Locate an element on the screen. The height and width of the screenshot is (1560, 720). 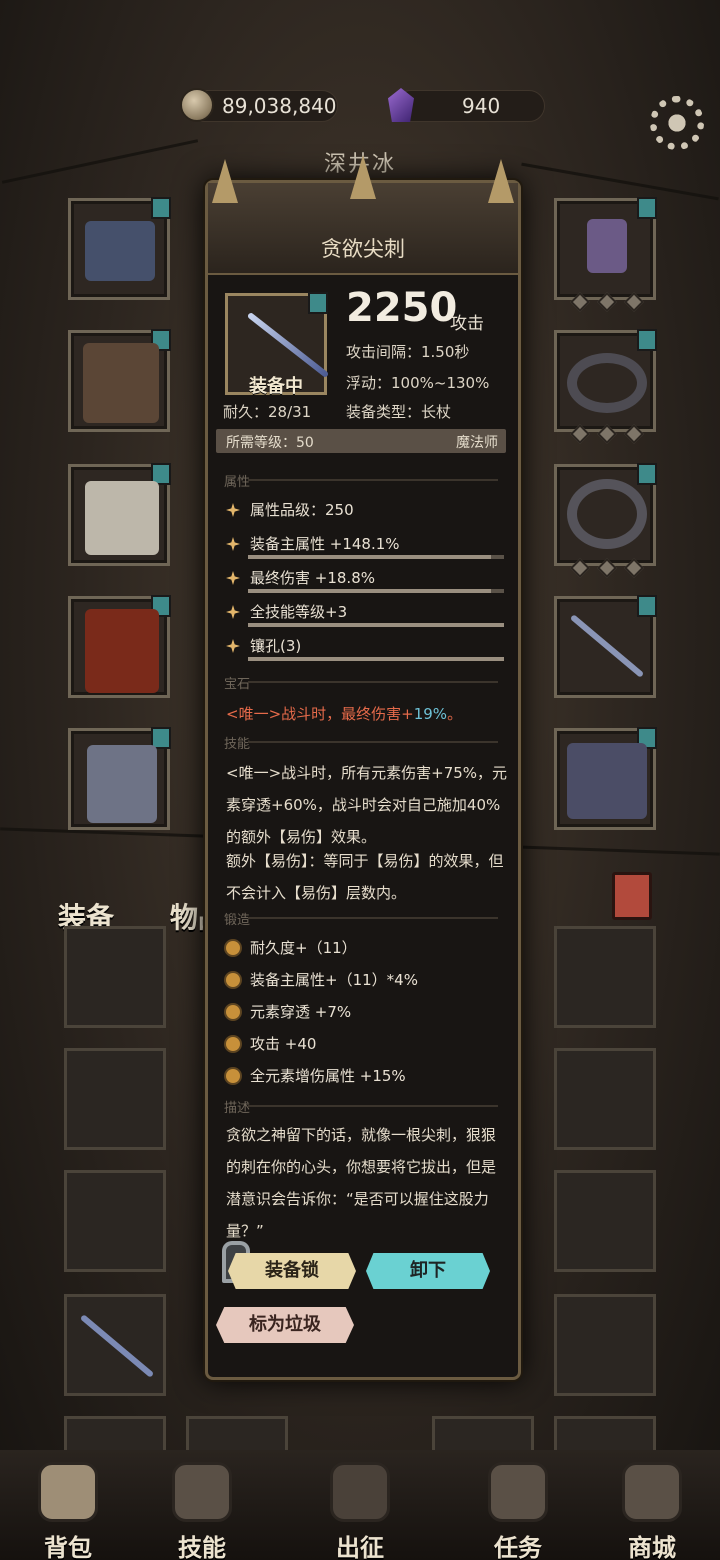
attribute-row: 最终伤害 +18.8% is located at coordinates (300, 577).